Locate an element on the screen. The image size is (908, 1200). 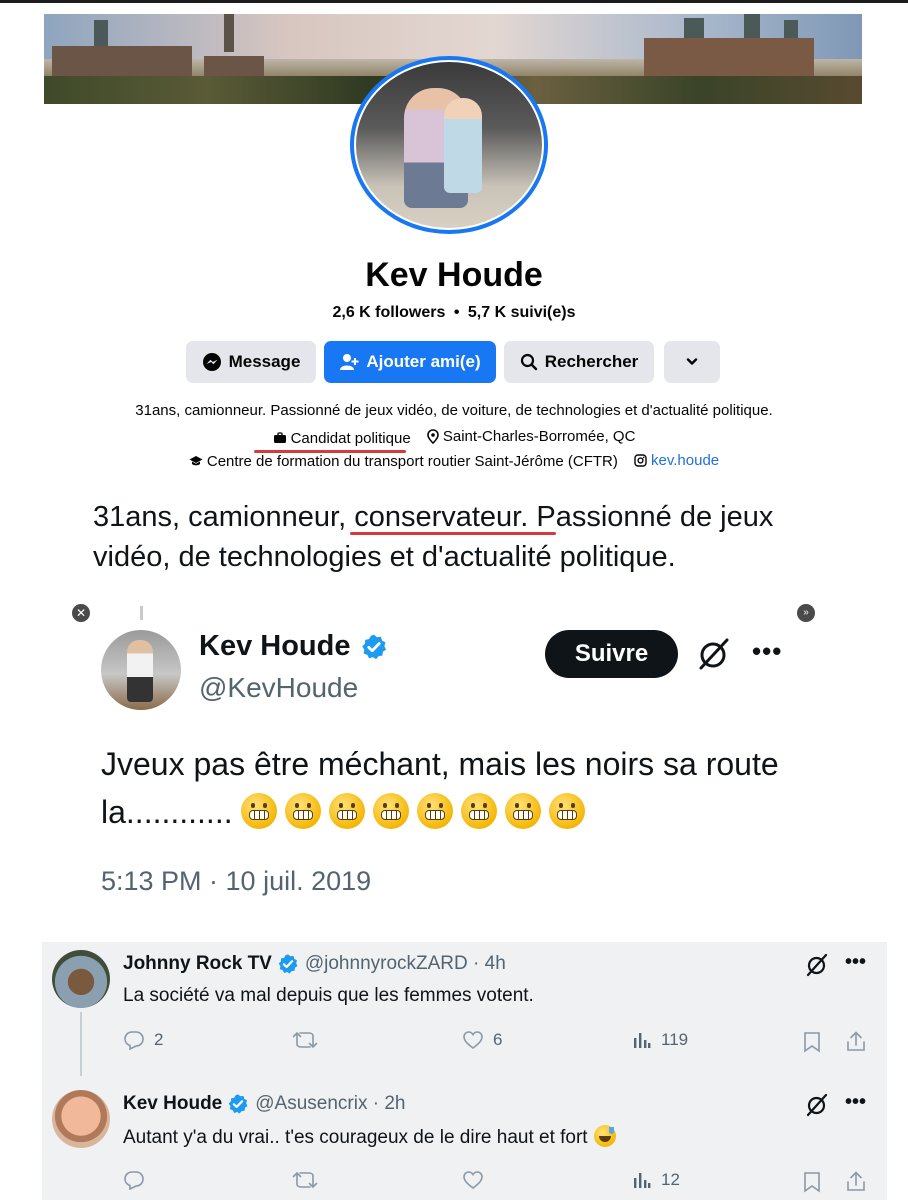
search-label: Rechercher is located at coordinates (591, 361).